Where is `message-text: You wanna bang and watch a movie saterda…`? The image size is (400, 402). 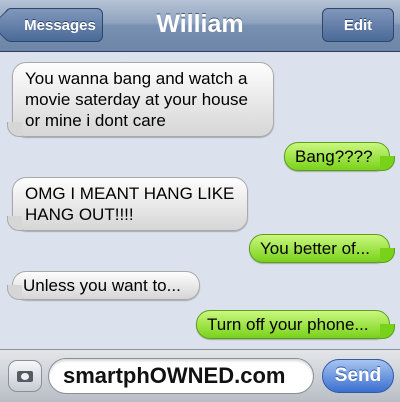
message-text: You wanna bang and watch a movie saterda… is located at coordinates (137, 99).